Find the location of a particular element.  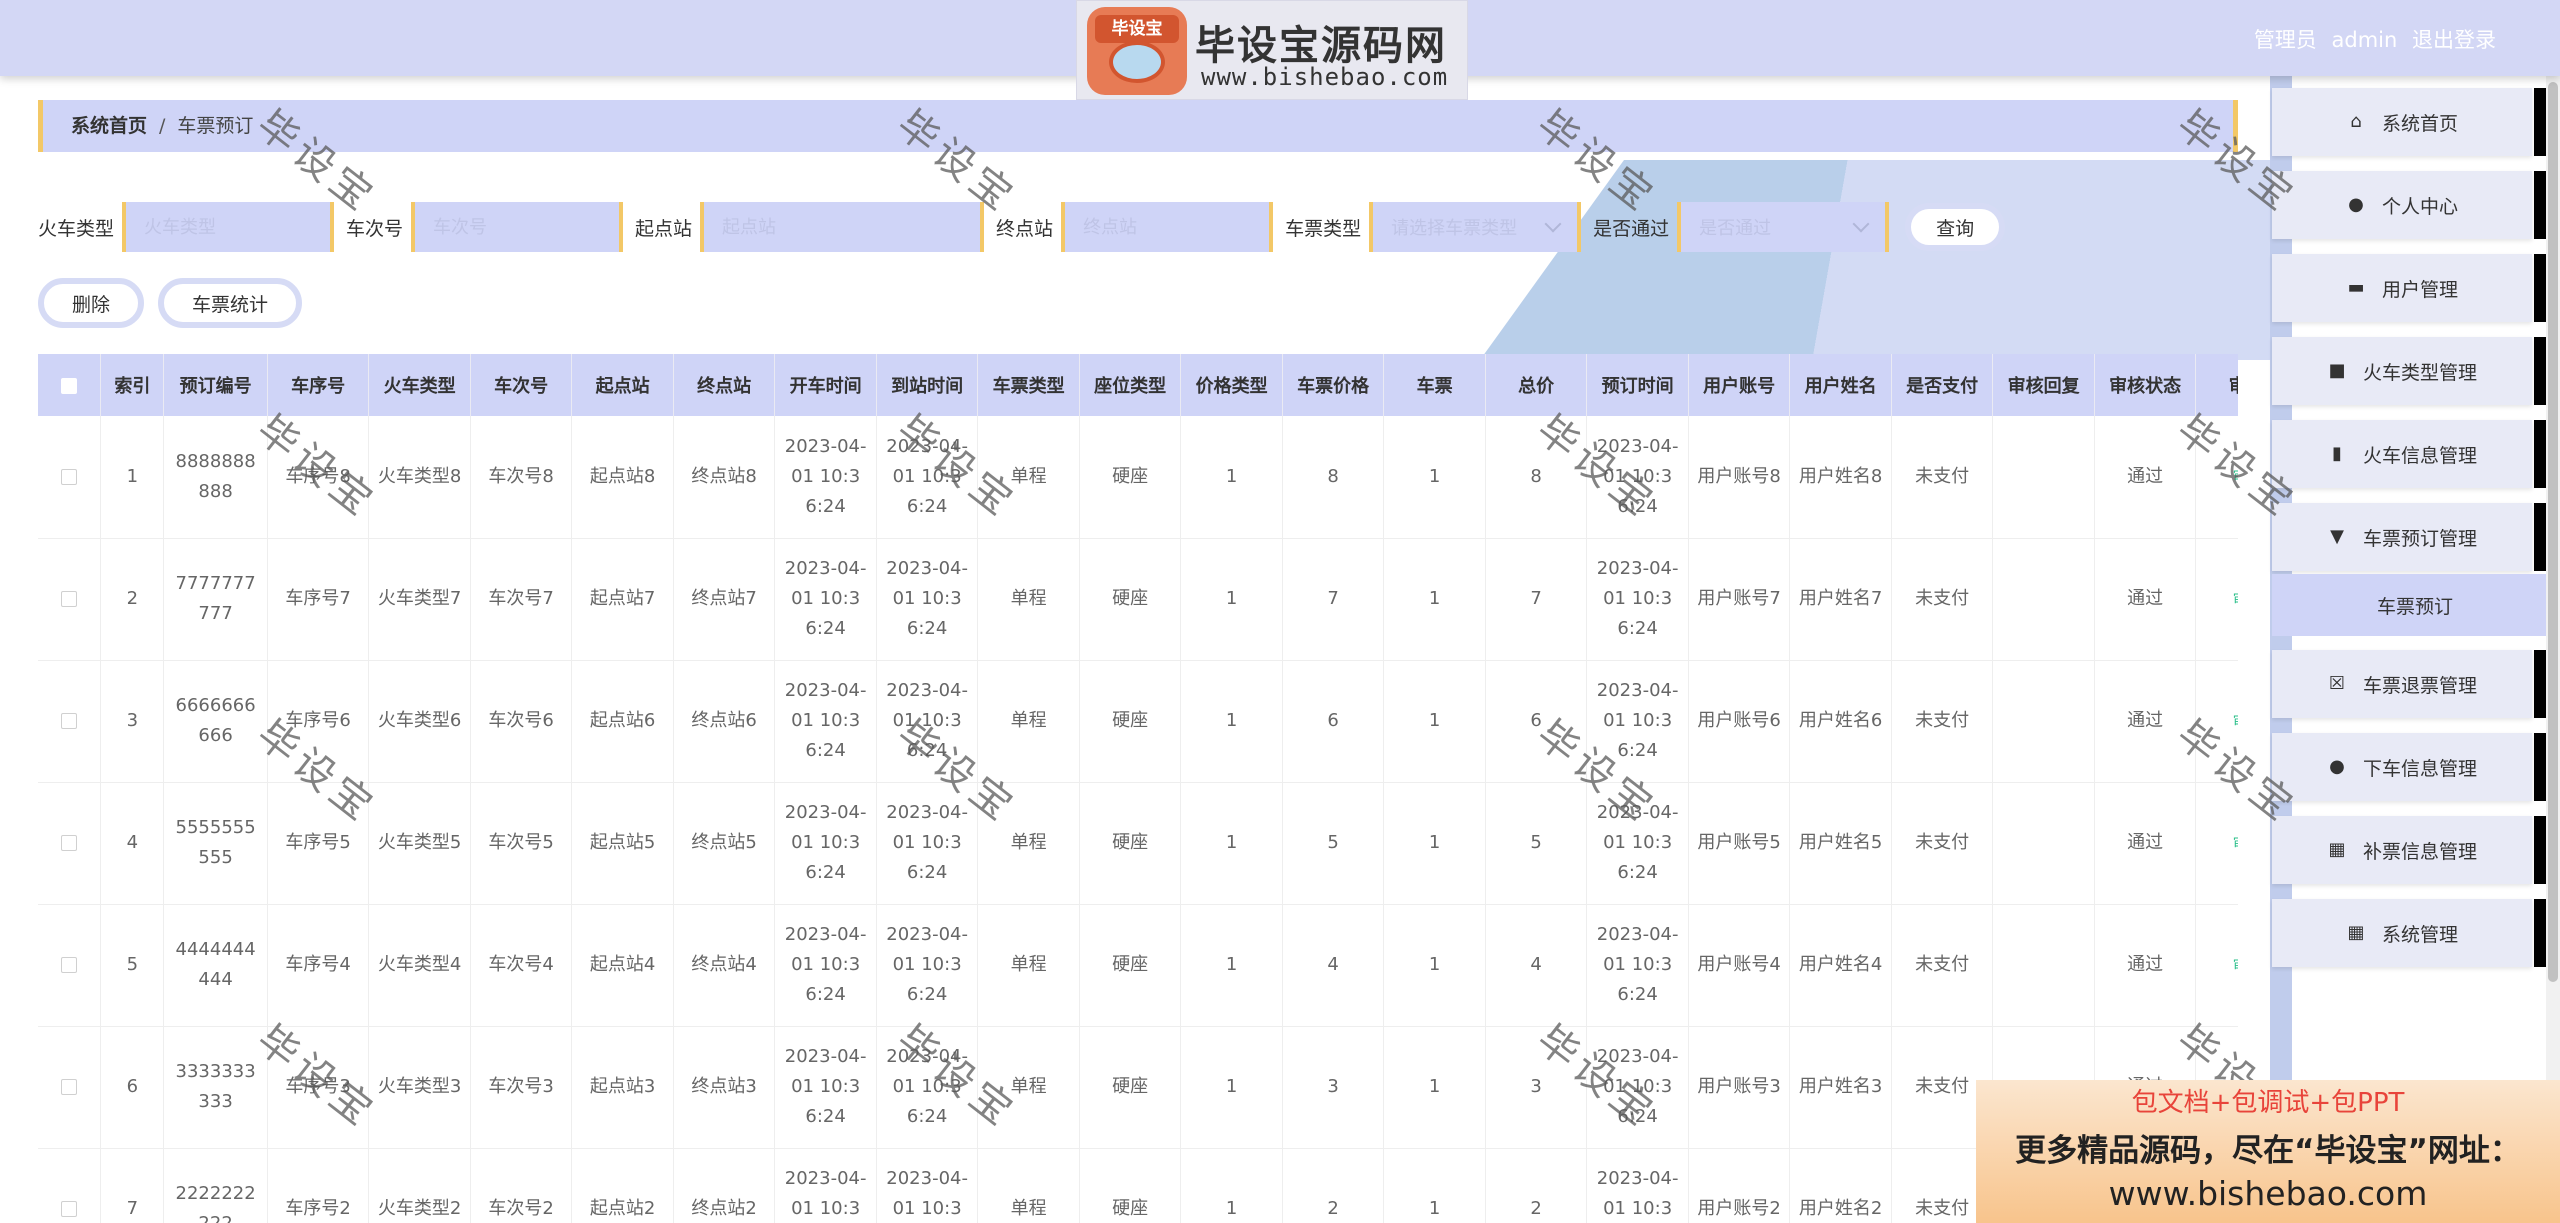

sidebar-item-label: 下车信息管理 is located at coordinates (2419, 768).